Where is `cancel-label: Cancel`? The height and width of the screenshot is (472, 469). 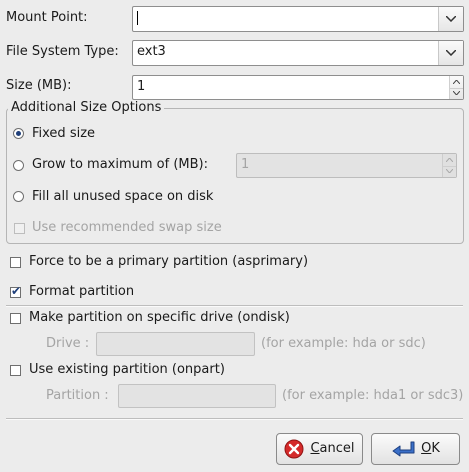
cancel-label: Cancel is located at coordinates (332, 448).